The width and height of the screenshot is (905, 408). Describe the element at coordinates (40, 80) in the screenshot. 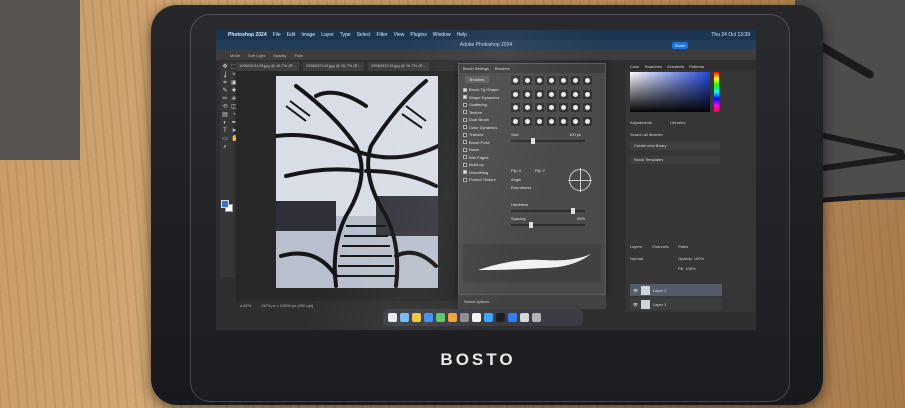

I see `floor-carpet` at that location.